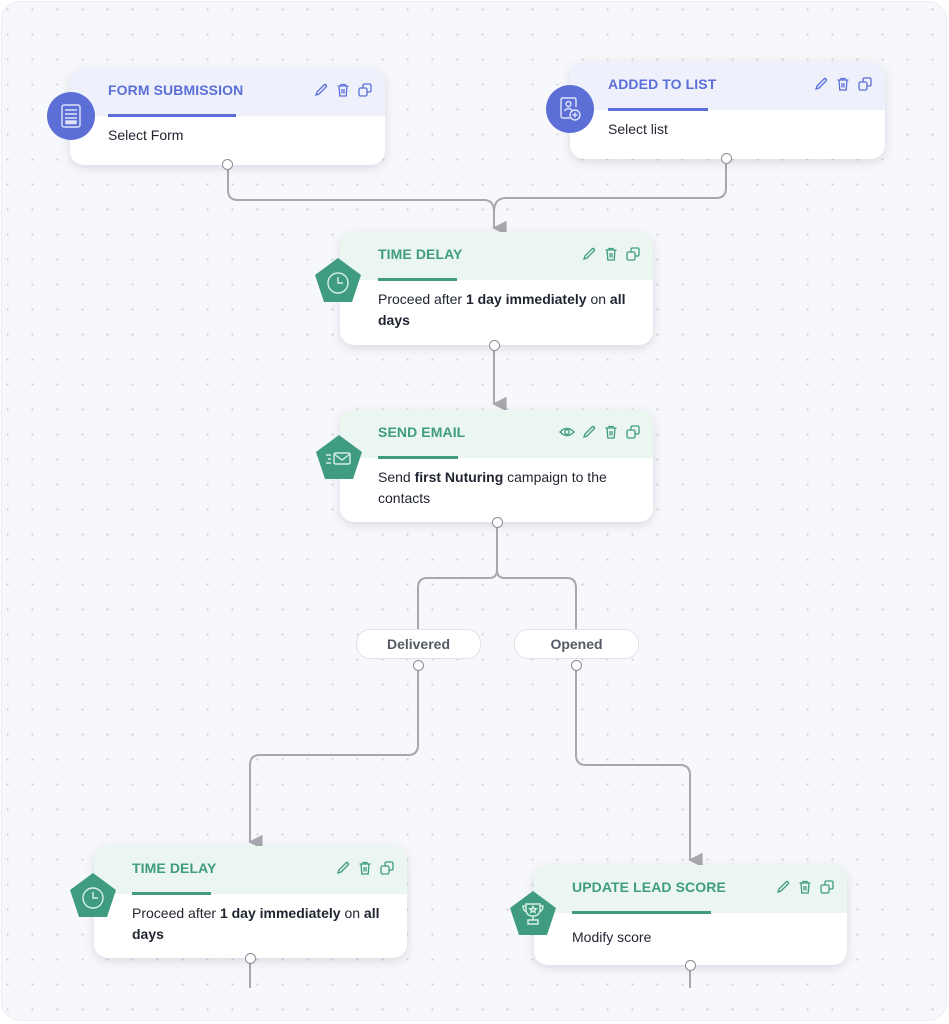  Describe the element at coordinates (638, 129) in the screenshot. I see `node-body: Select list` at that location.